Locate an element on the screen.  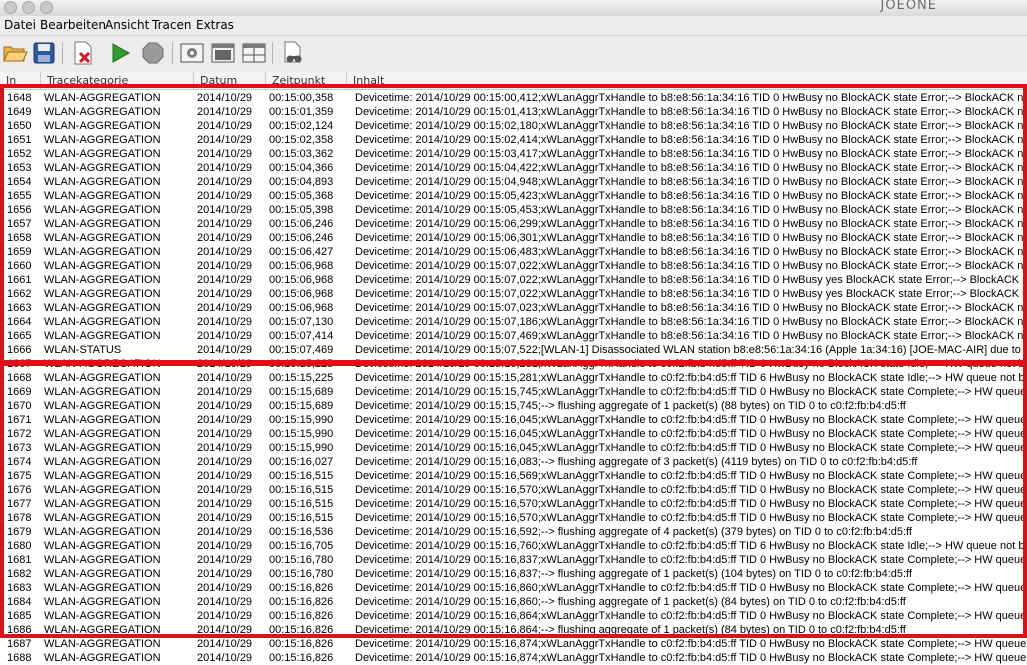
title-bar: JOEONE is located at coordinates (513, 8).